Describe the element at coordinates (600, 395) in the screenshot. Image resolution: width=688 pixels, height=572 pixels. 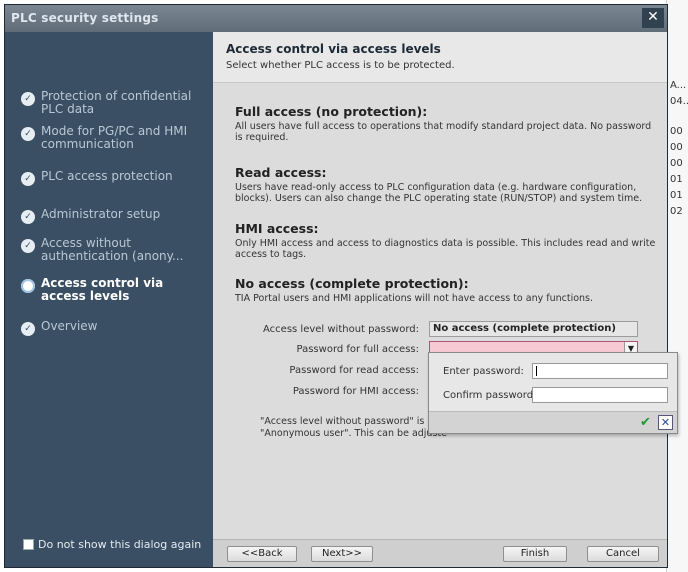
I see `confirm-password-input` at that location.